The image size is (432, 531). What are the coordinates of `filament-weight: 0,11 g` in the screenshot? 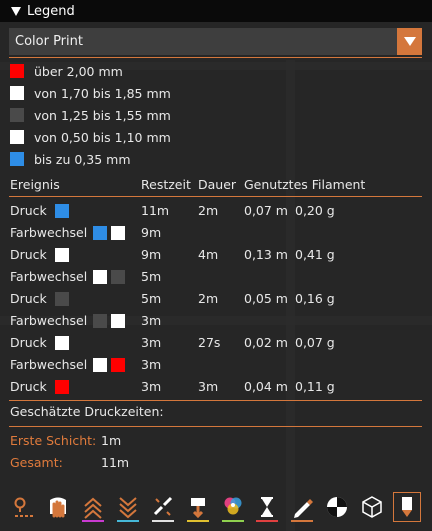 It's located at (315, 386).